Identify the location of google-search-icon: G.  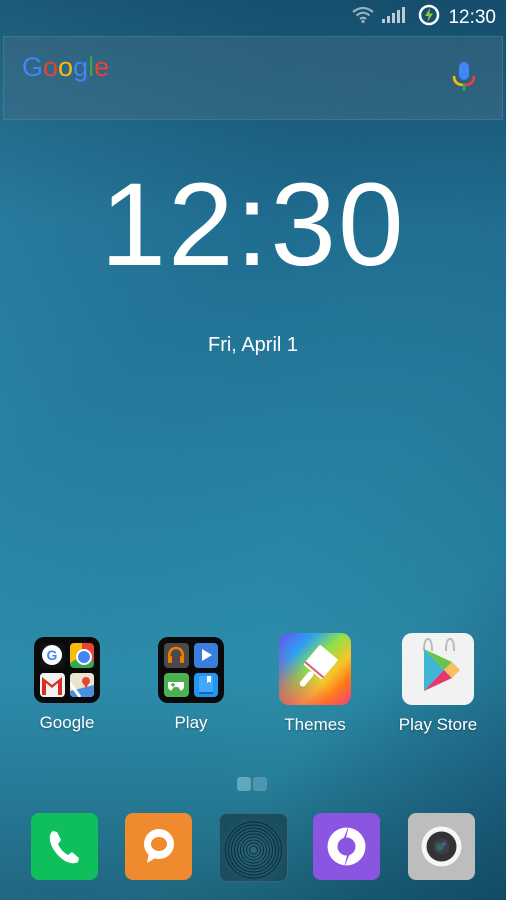
(52, 655).